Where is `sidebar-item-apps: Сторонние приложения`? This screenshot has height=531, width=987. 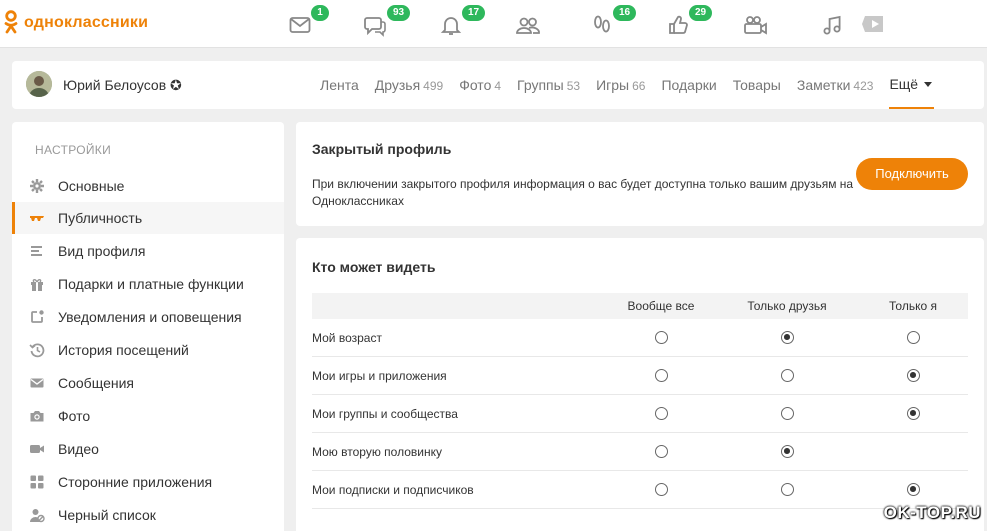 sidebar-item-apps: Сторонние приложения is located at coordinates (148, 482).